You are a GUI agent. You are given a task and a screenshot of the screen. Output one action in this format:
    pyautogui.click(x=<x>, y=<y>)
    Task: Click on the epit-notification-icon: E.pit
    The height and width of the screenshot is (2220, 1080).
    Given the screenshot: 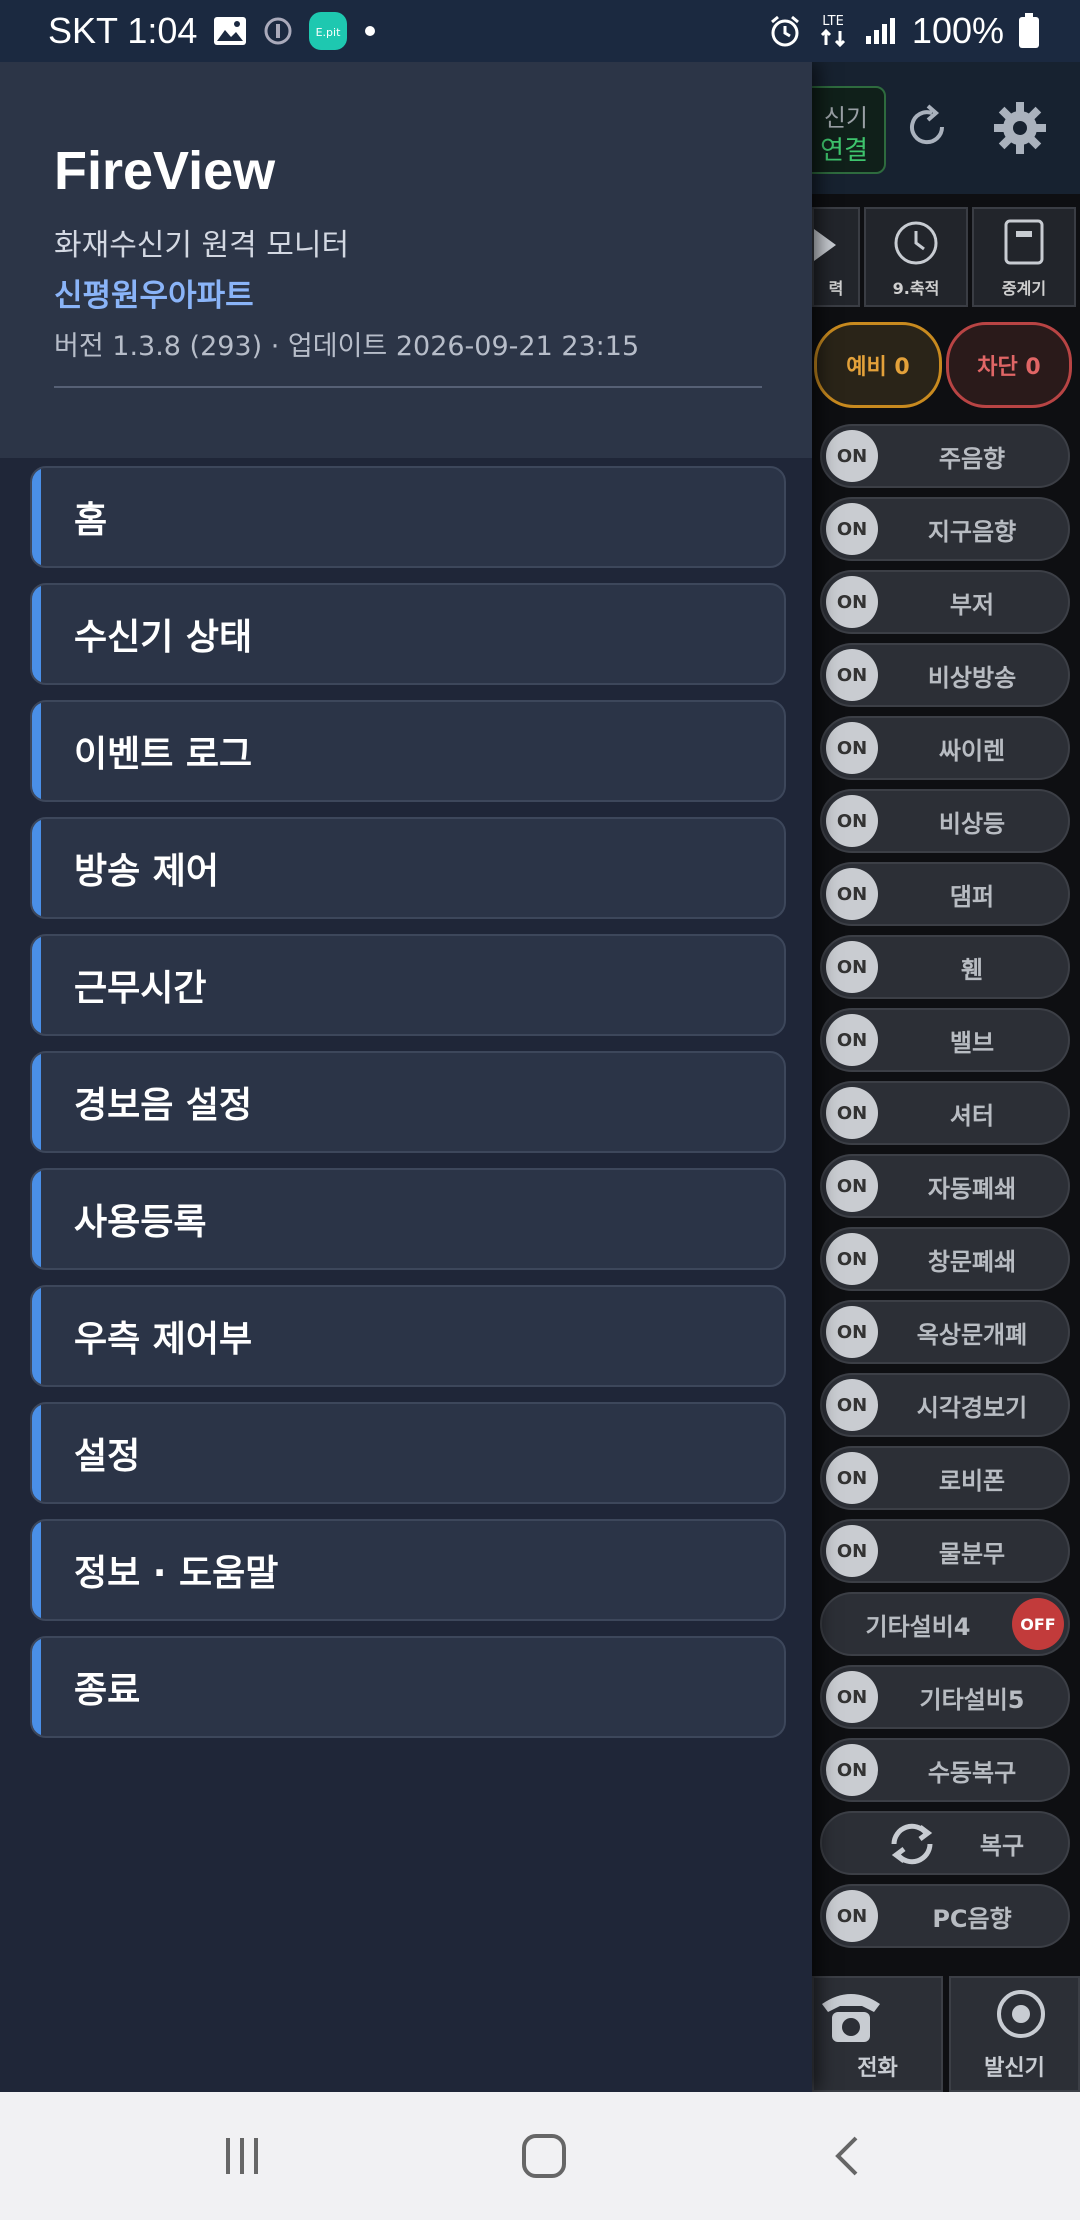 What is the action you would take?
    pyautogui.click(x=328, y=31)
    